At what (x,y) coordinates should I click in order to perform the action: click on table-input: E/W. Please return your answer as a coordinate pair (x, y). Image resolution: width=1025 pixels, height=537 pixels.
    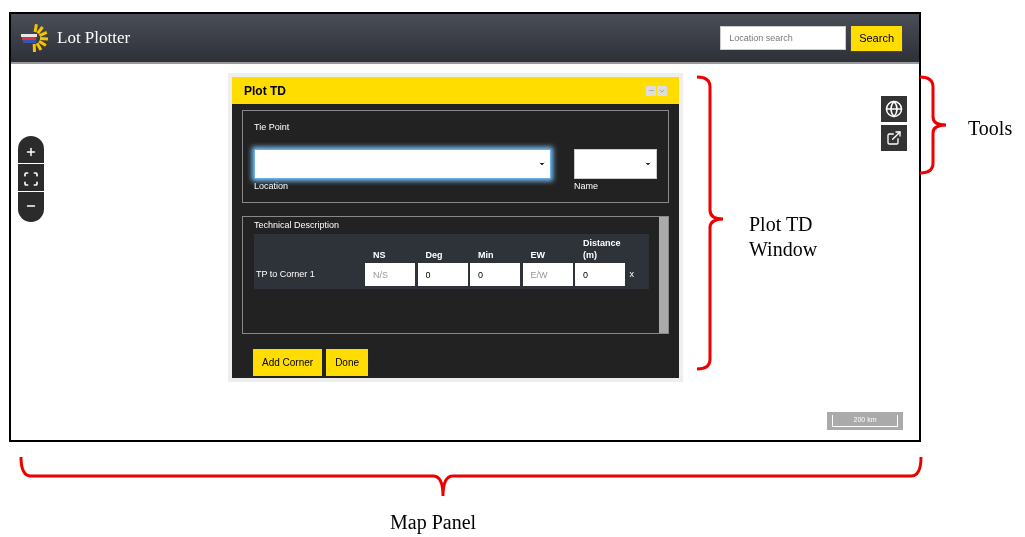
    Looking at the image, I should click on (547, 274).